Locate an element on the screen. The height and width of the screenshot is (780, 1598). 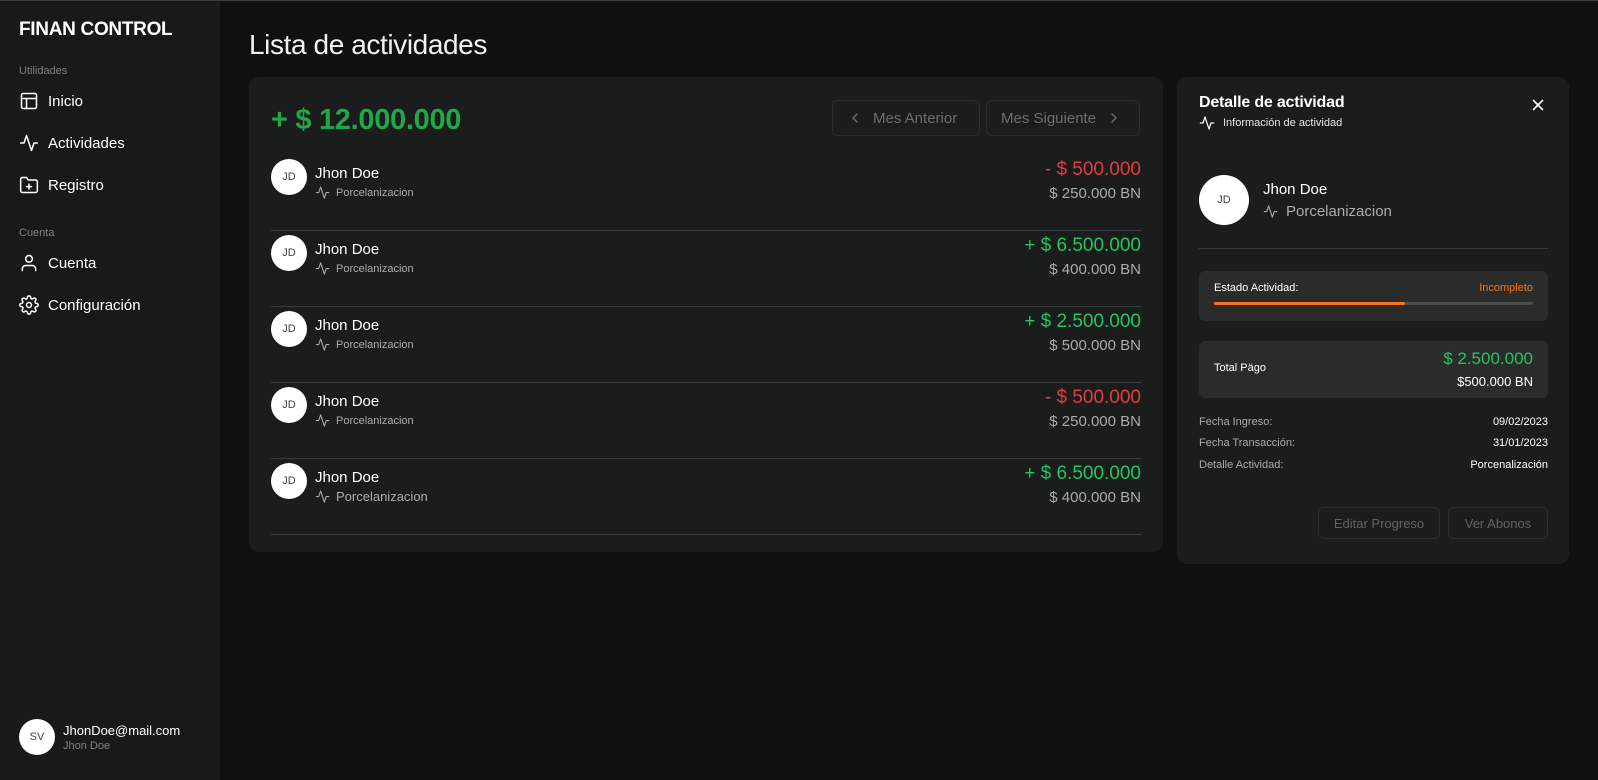
progress-fill is located at coordinates (1310, 303).